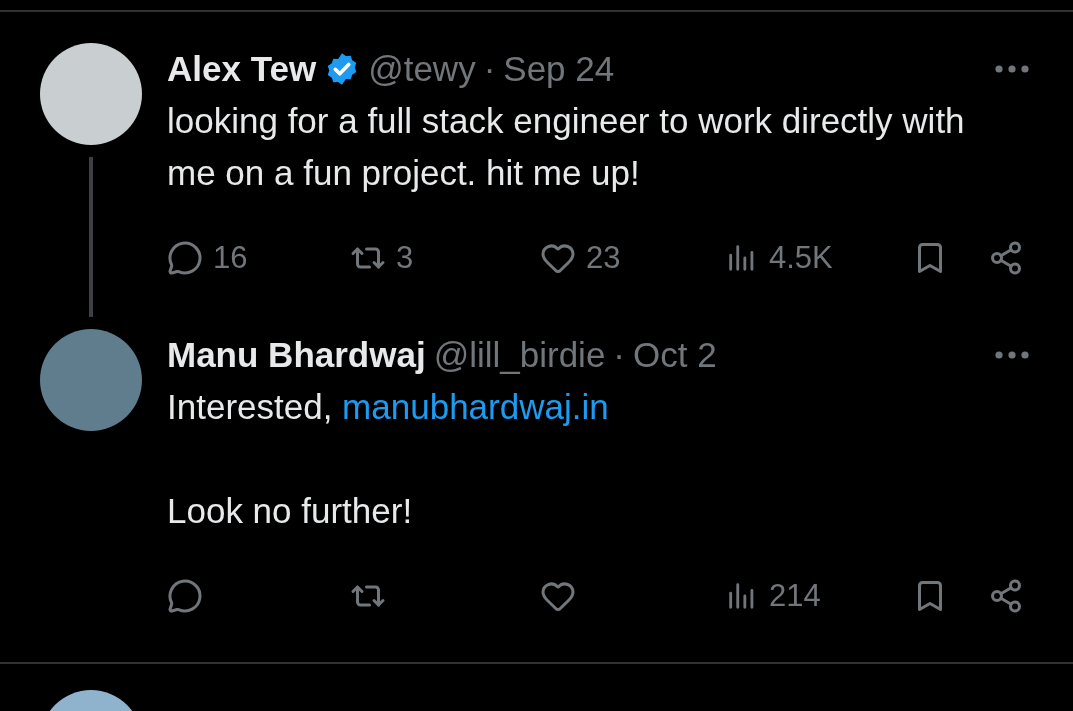 The width and height of the screenshot is (1073, 711). Describe the element at coordinates (290, 511) in the screenshot. I see `post-text: Look no further!` at that location.